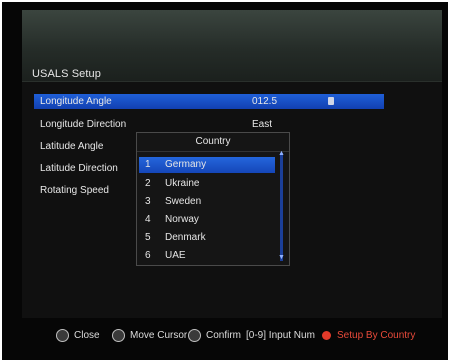  I want to click on setting-value: 012.5, so click(265, 101).